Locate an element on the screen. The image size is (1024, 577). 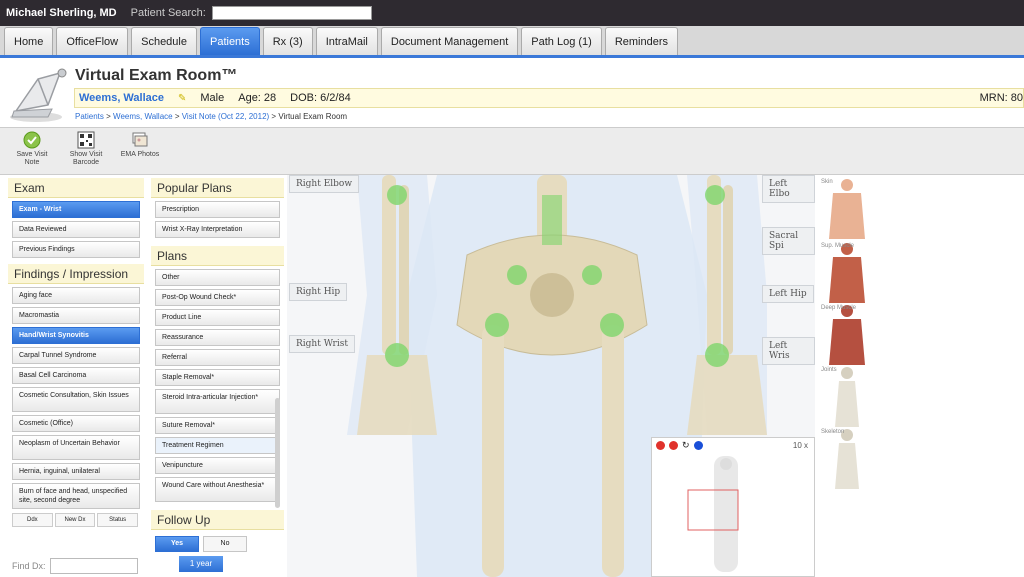
finding-item: Hand/Wrist Synovitis is located at coordinates (76, 335).